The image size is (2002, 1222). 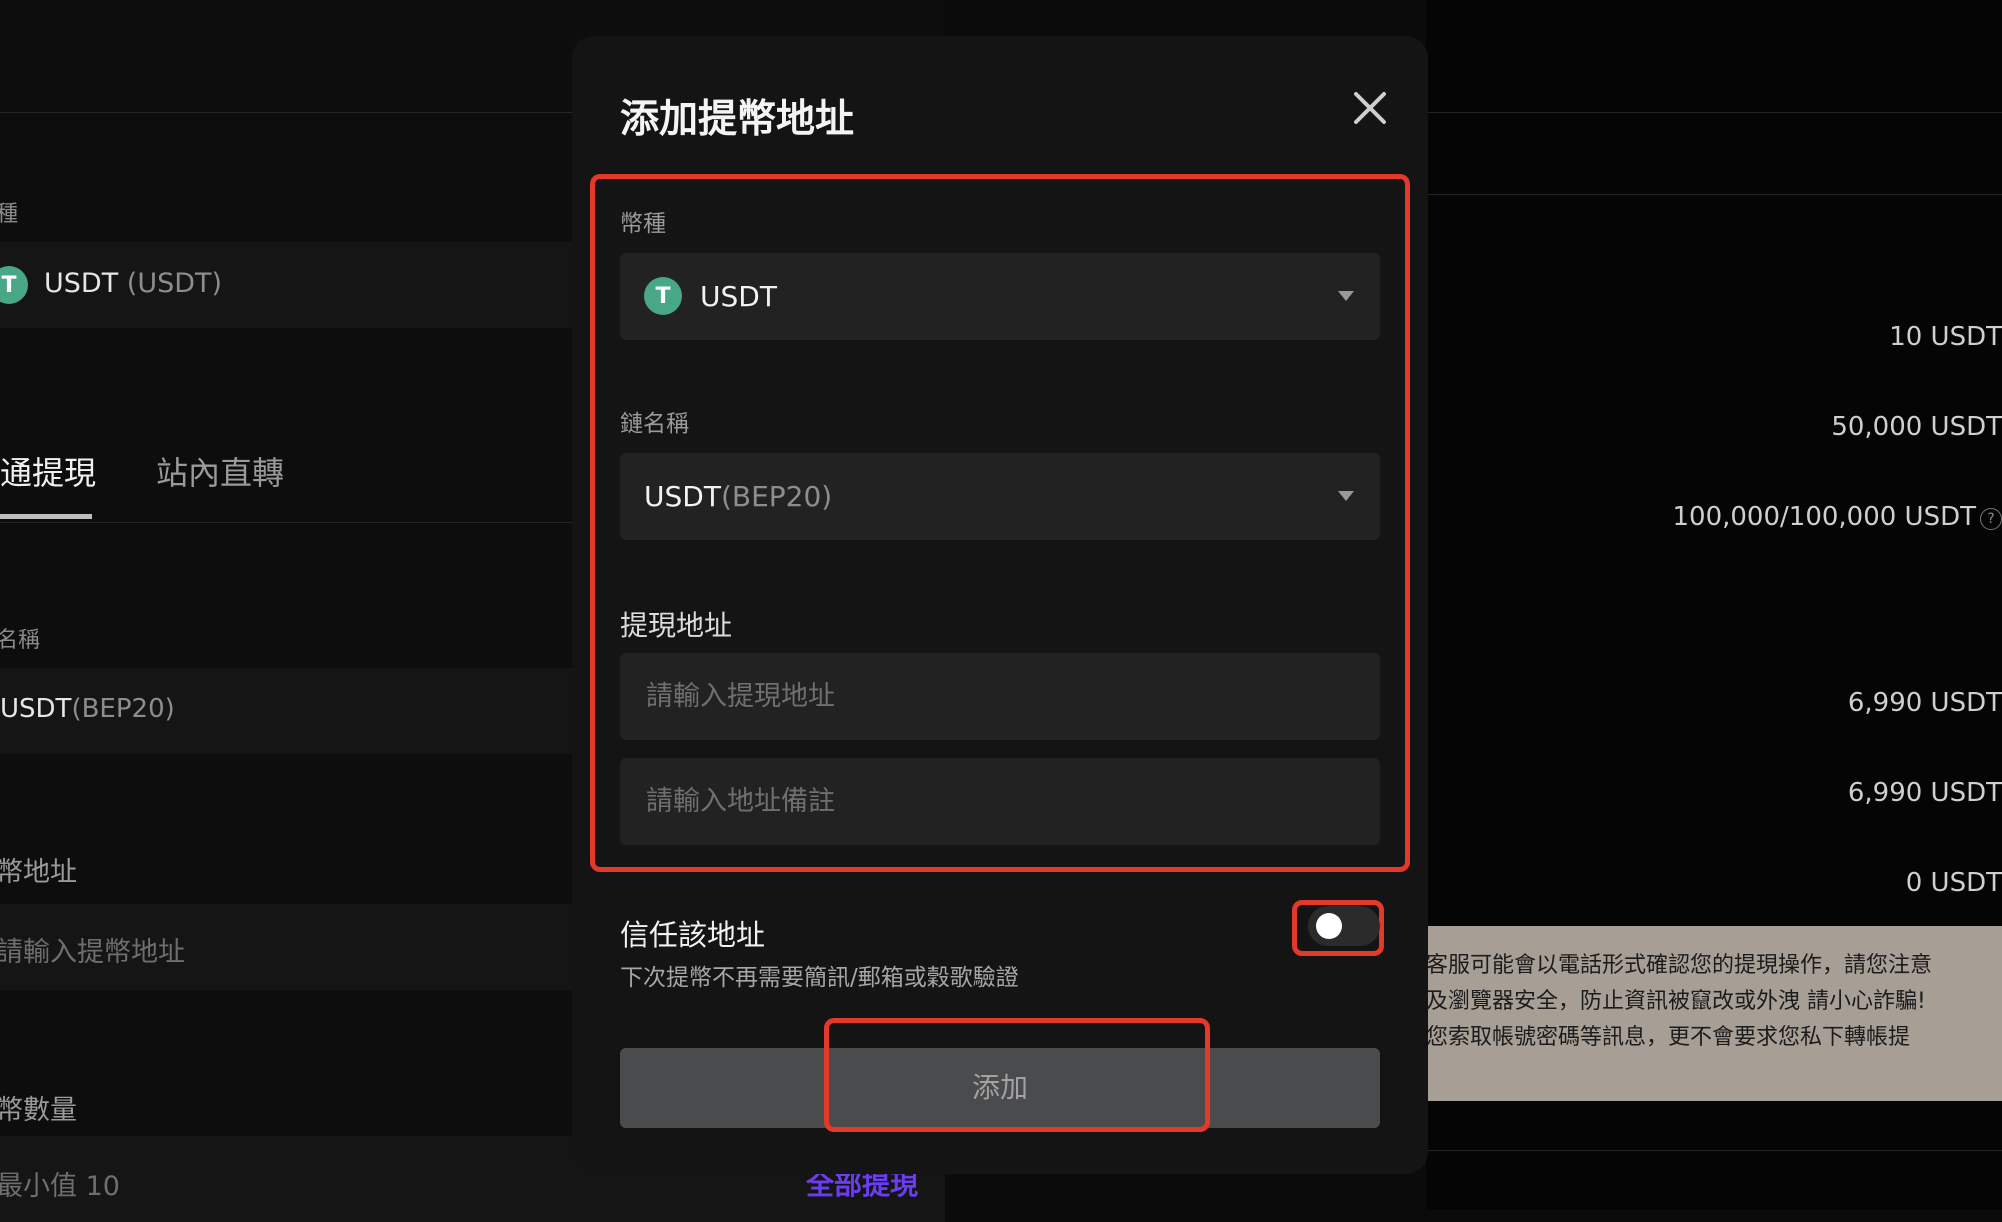 I want to click on bg-chain-label: 名稱, so click(x=20, y=638).